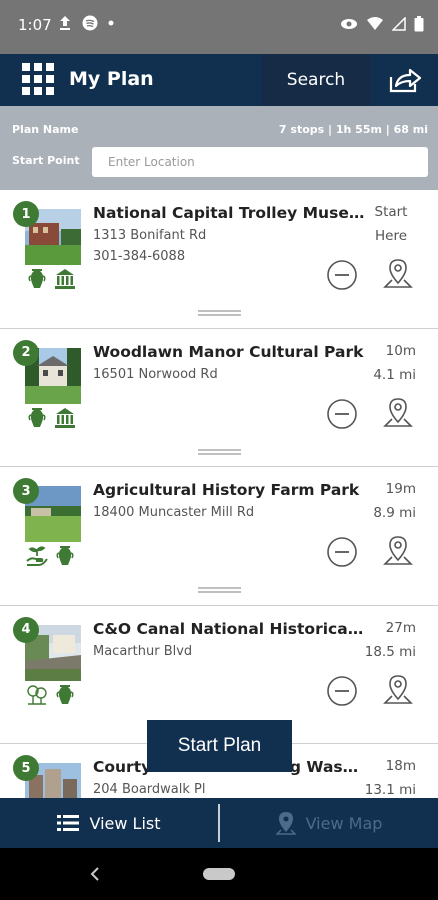 This screenshot has width=438, height=900. What do you see at coordinates (26, 768) in the screenshot?
I see `stop-number-badge: 5` at bounding box center [26, 768].